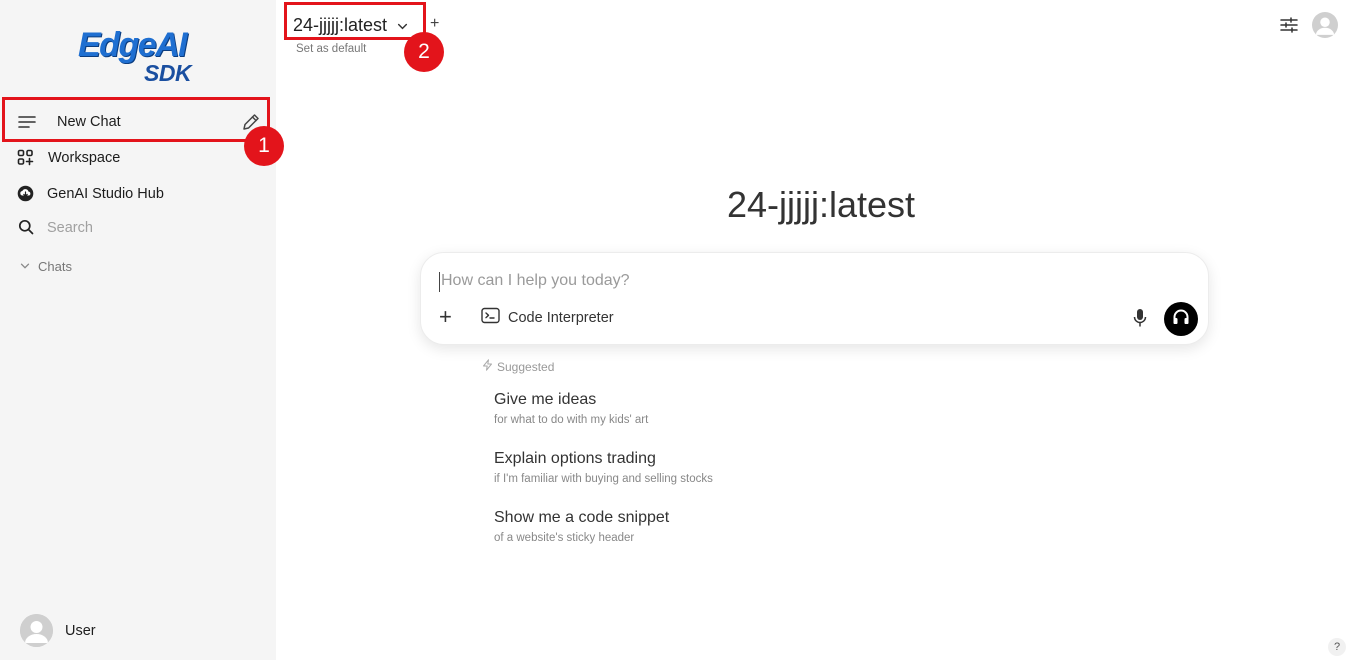 The width and height of the screenshot is (1350, 660). I want to click on chats-label: Chats, so click(55, 266).